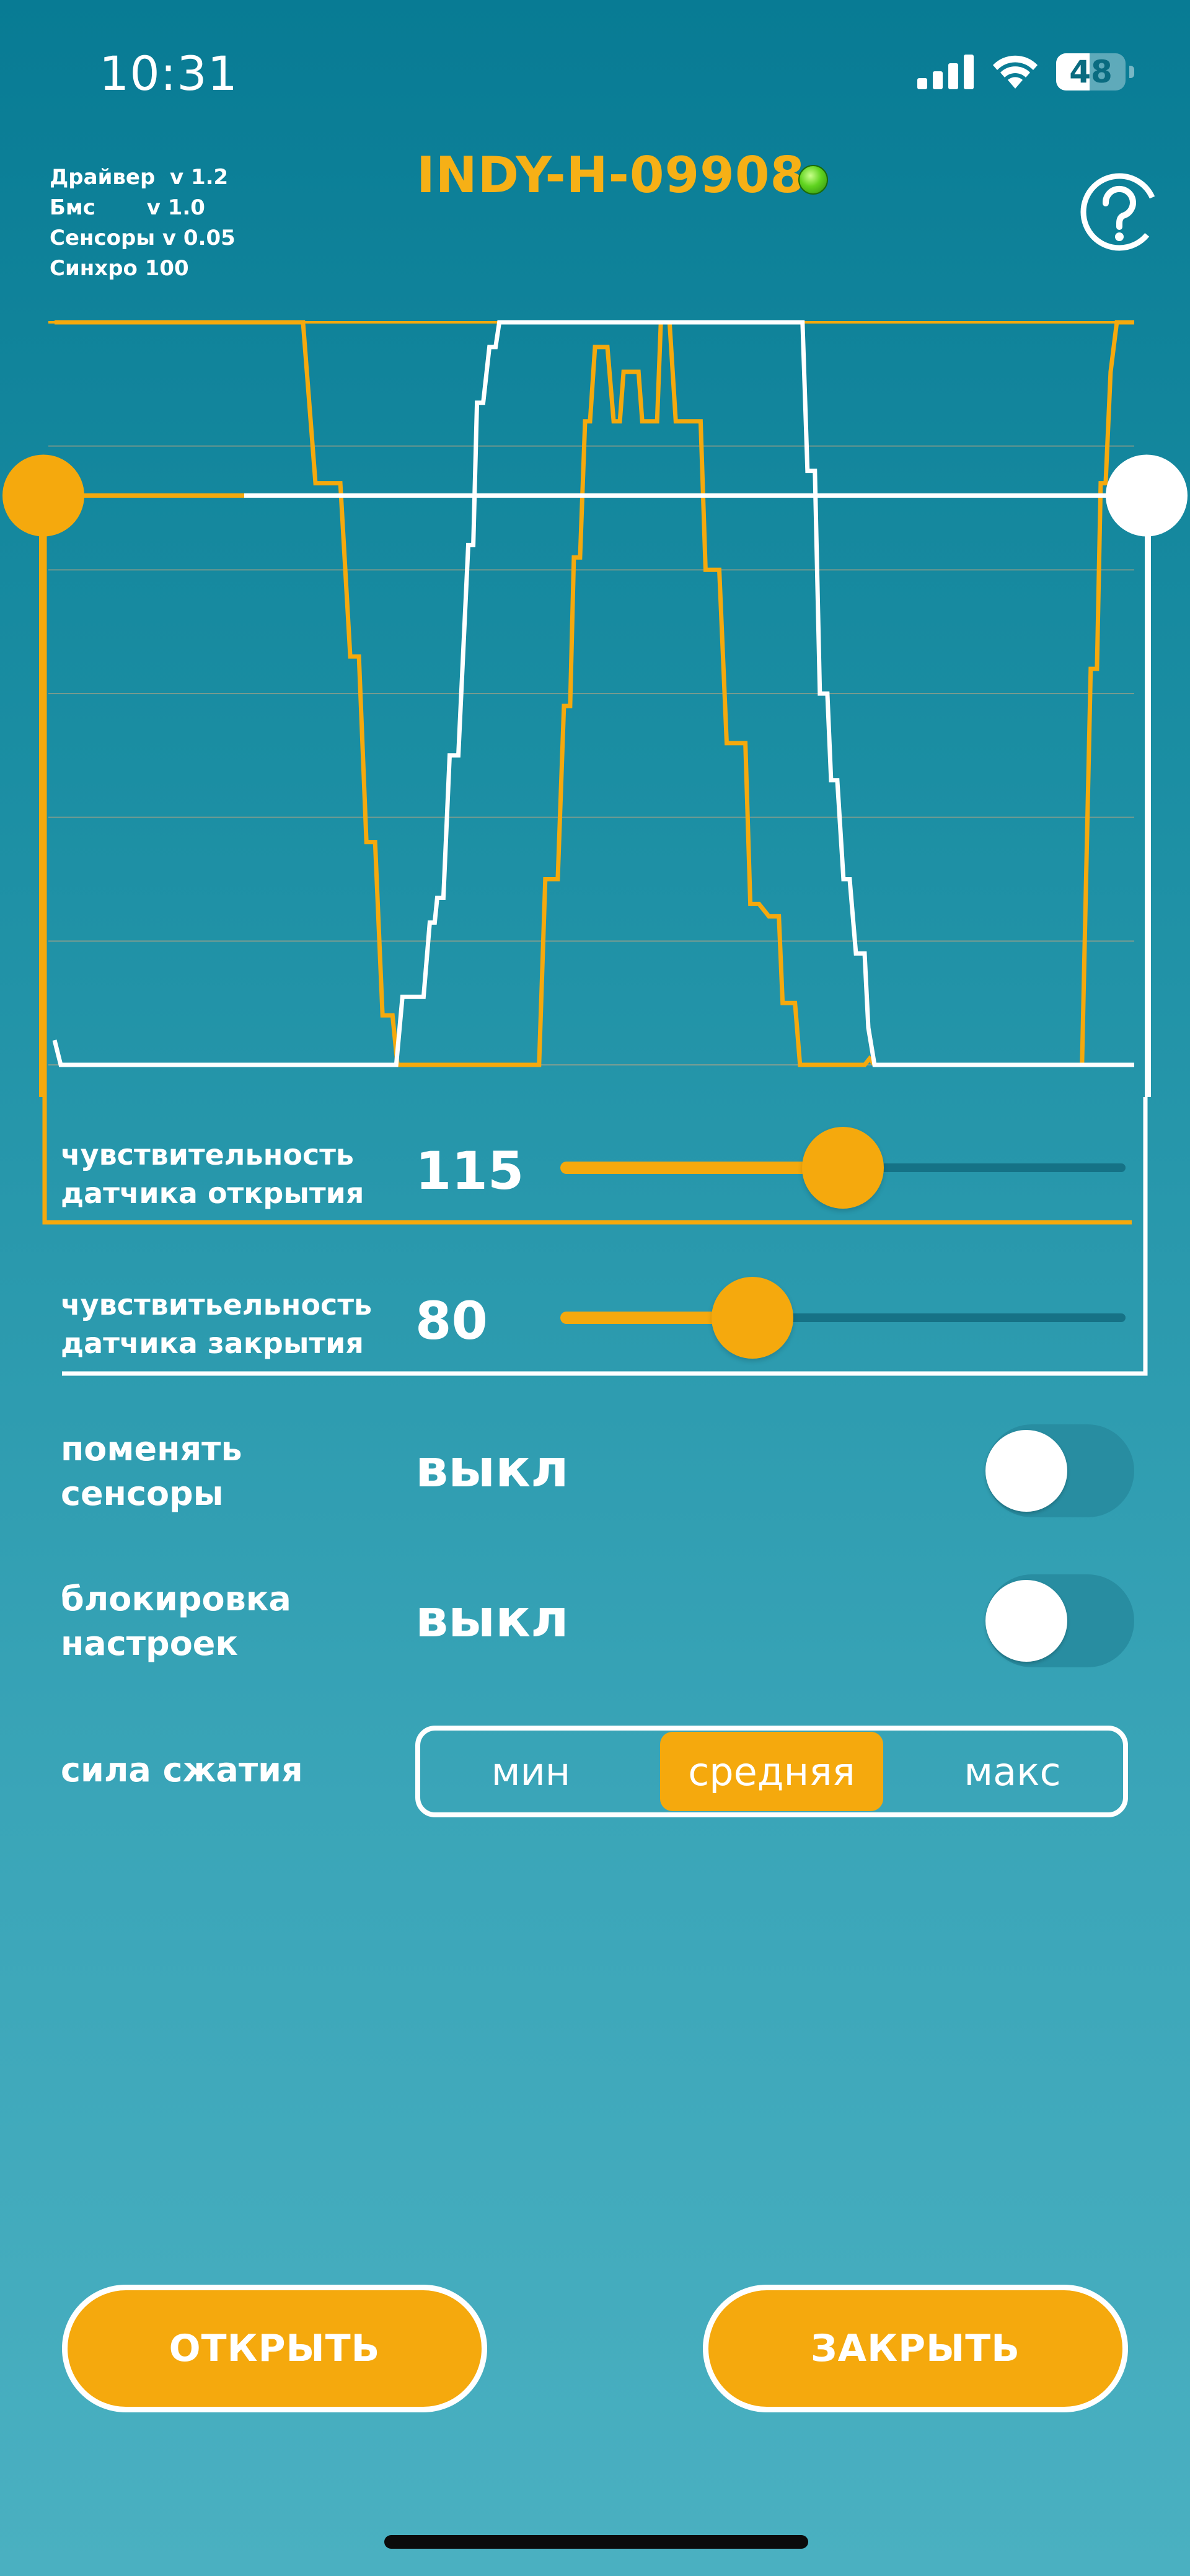 The height and width of the screenshot is (2576, 1190). What do you see at coordinates (701, 1168) in the screenshot?
I see `slider-fill` at bounding box center [701, 1168].